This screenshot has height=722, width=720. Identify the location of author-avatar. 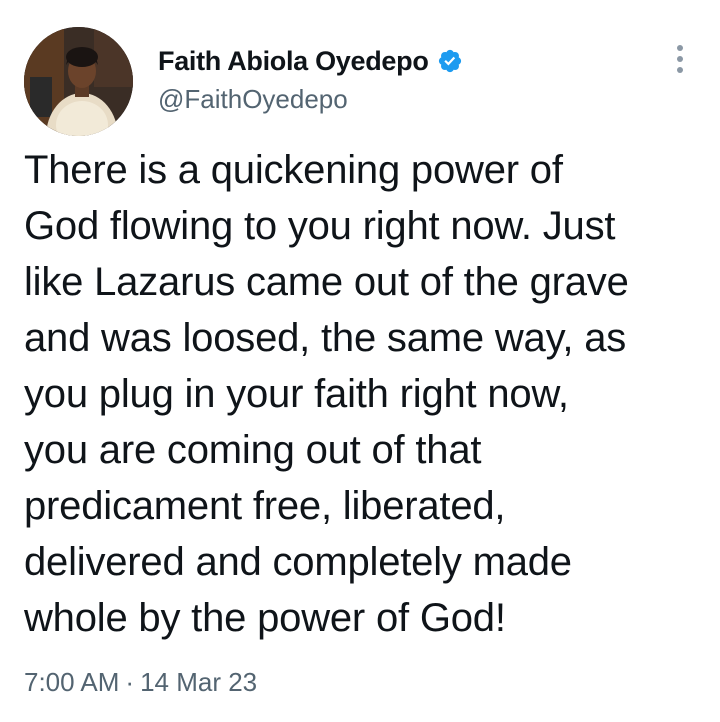
(78, 81).